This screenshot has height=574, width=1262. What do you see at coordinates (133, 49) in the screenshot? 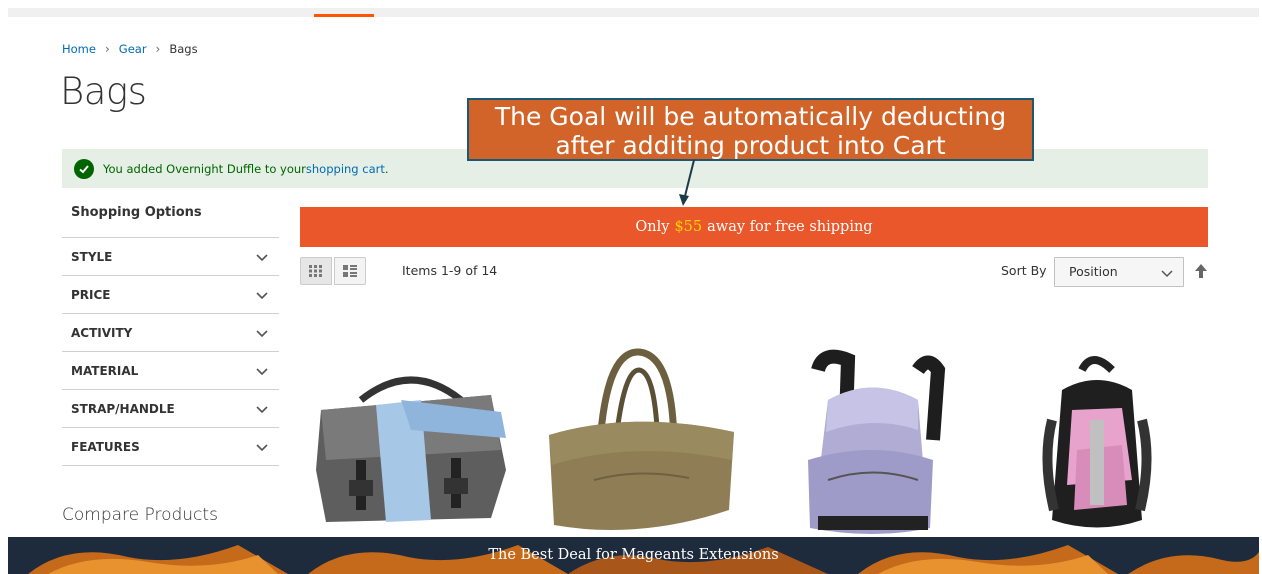
I see `breadcrumb-gear-link: Gear` at bounding box center [133, 49].